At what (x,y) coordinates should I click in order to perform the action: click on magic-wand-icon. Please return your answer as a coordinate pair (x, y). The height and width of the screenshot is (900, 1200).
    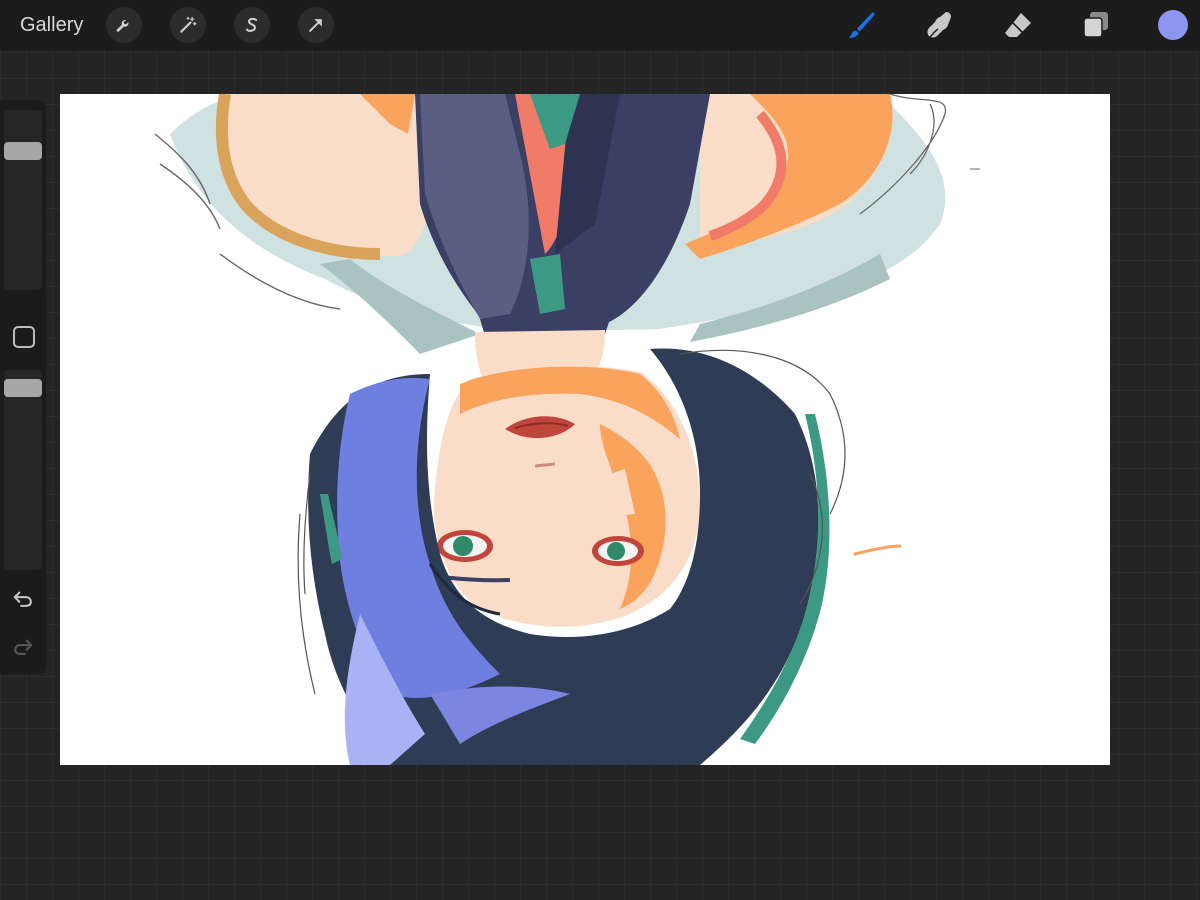
    Looking at the image, I should click on (188, 24).